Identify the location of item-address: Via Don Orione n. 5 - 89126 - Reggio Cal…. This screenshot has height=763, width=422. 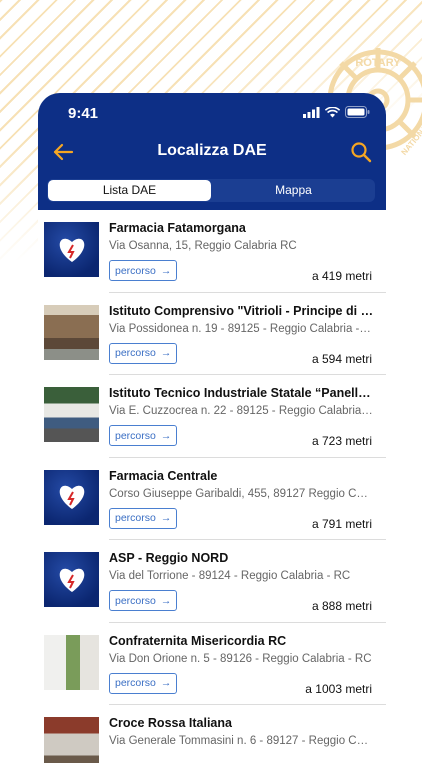
(240, 658).